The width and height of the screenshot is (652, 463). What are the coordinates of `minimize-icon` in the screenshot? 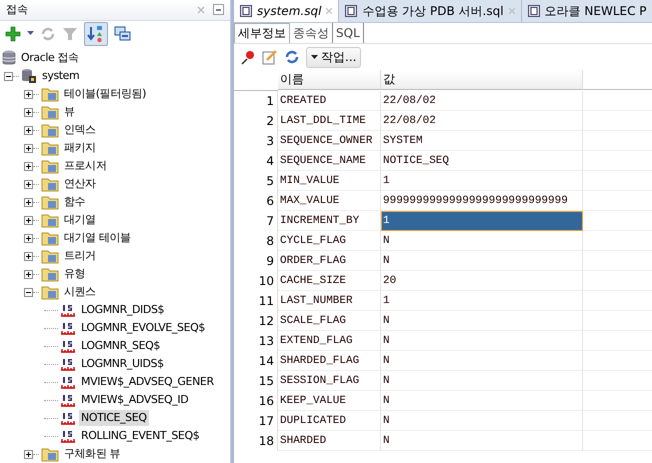 It's located at (218, 10).